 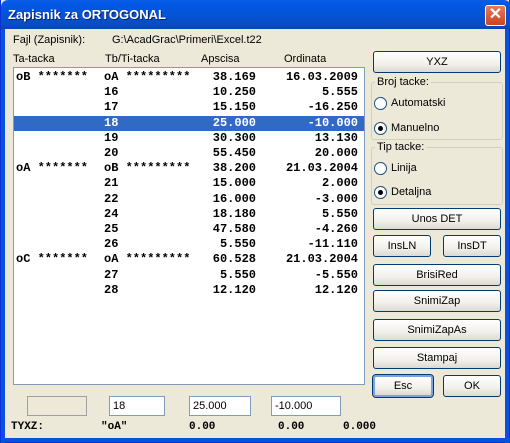 I want to click on column-header-apscisa: Apscisa, so click(x=220, y=59).